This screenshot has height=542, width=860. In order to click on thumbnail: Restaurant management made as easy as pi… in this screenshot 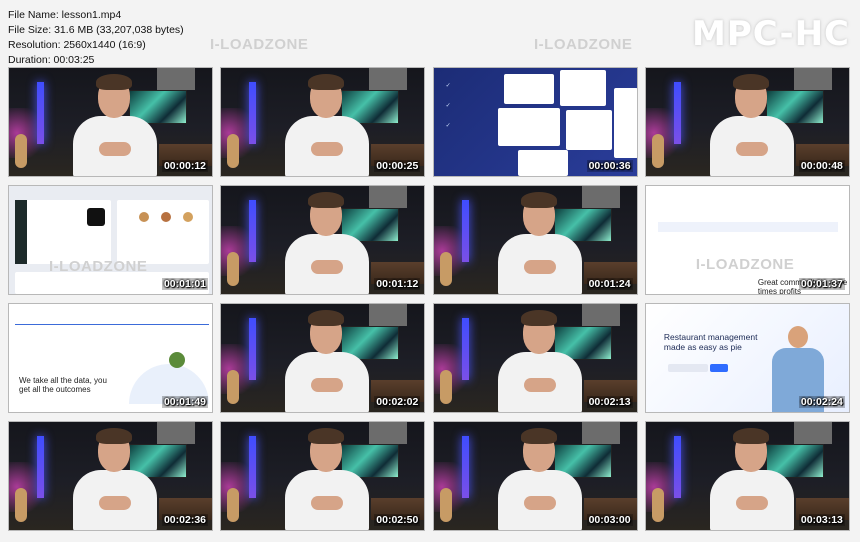, I will do `click(747, 358)`.